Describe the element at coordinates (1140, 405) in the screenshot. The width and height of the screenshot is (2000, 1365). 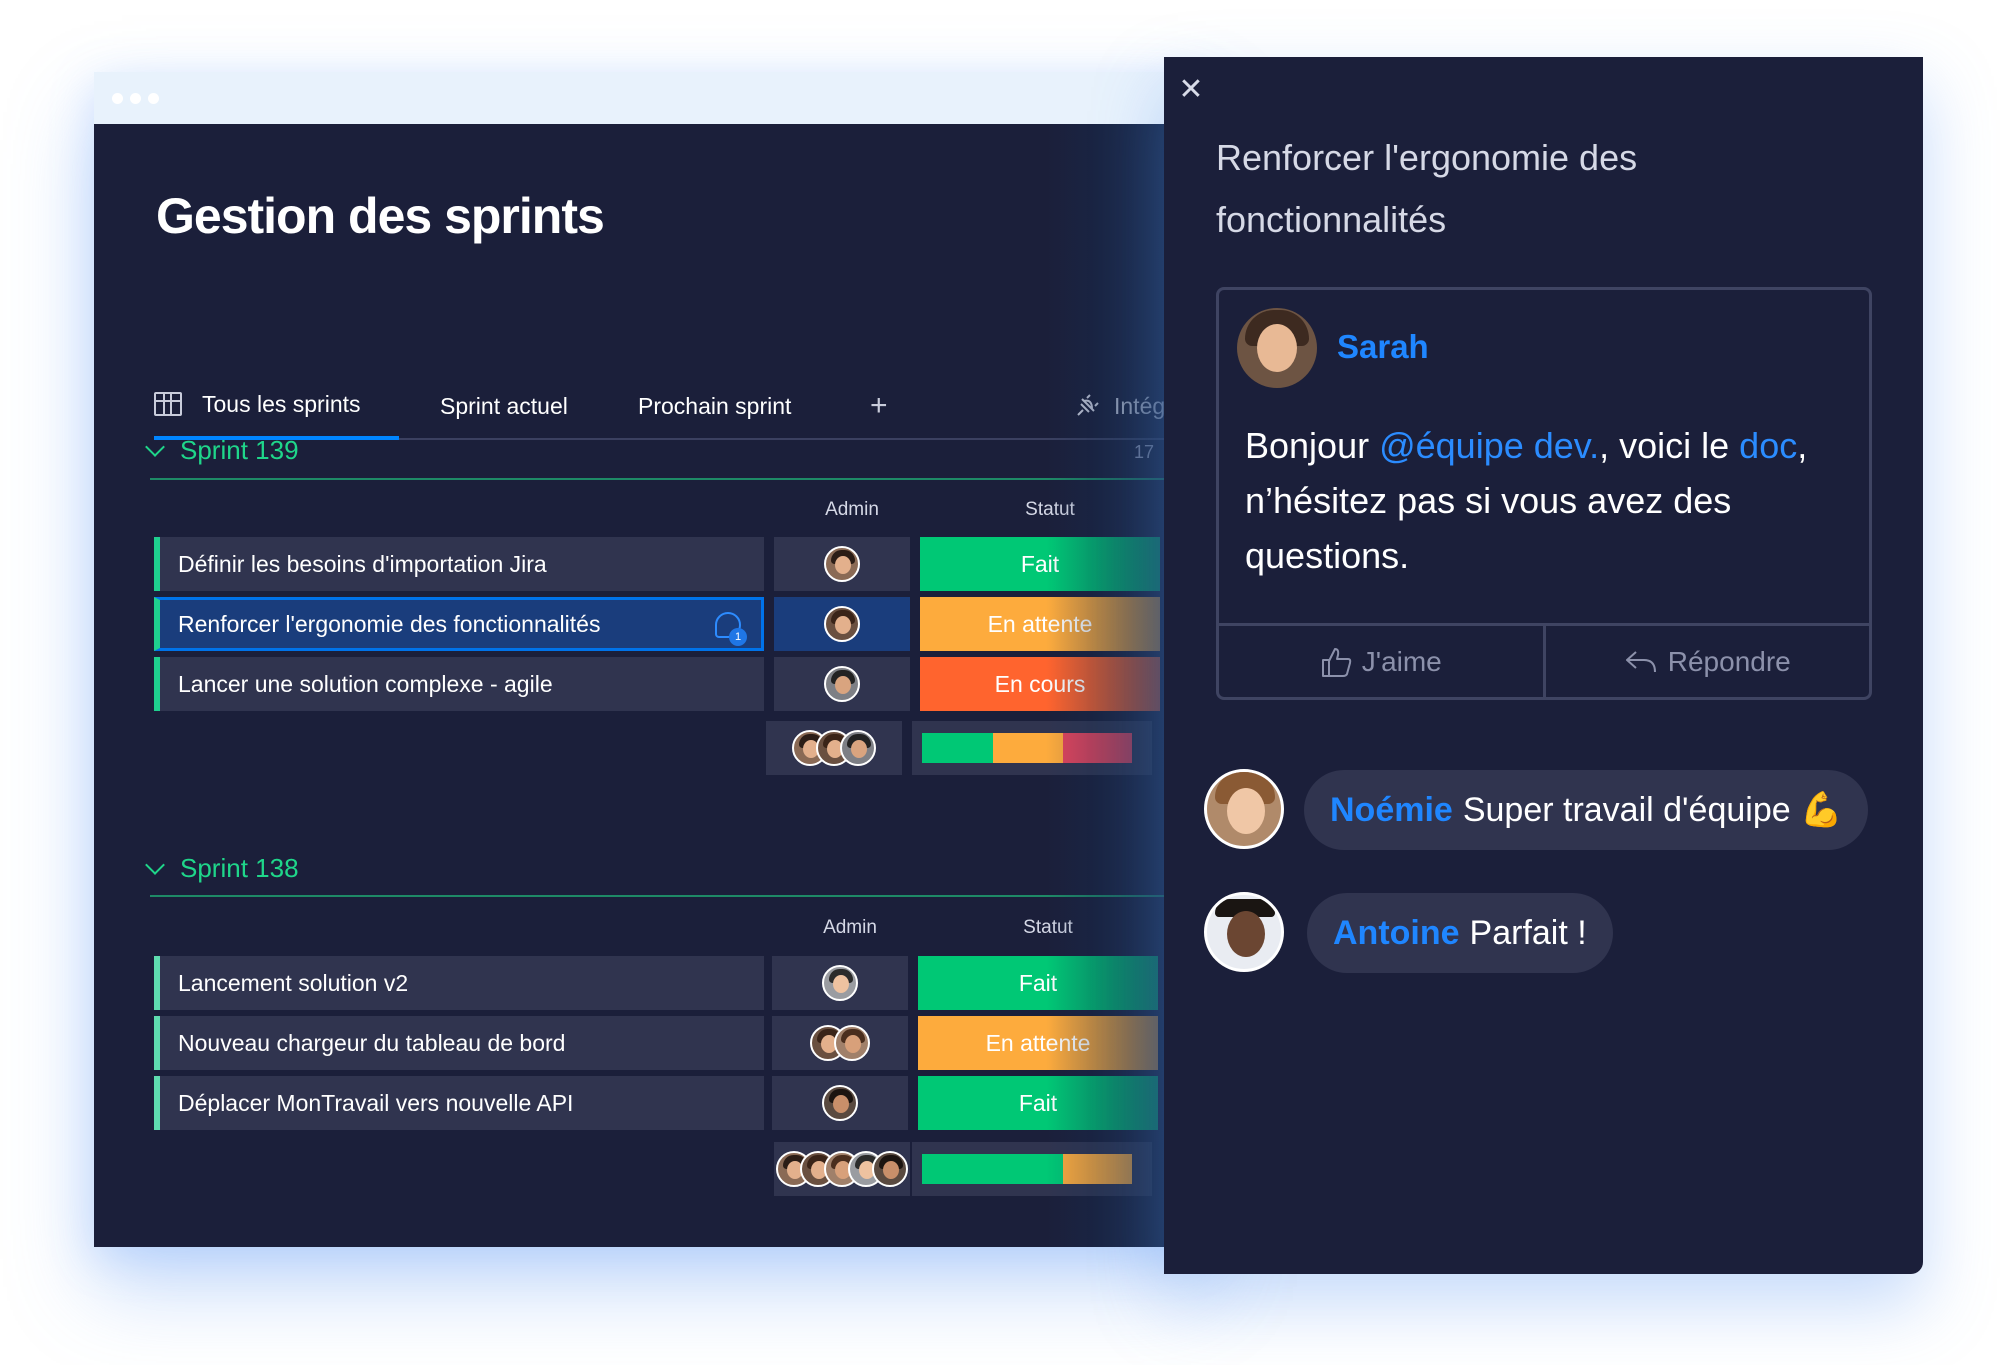
I see `tab-label: Intég` at that location.